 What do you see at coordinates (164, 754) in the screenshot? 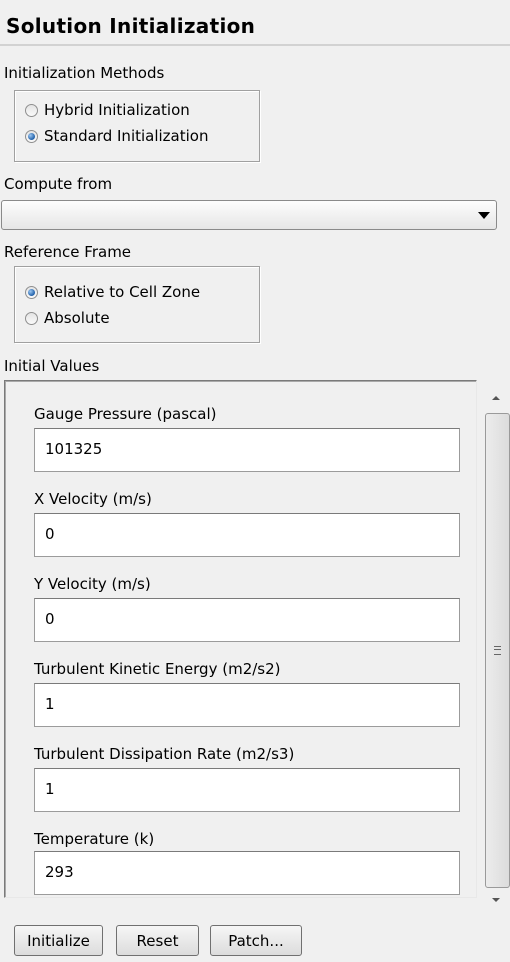
I see `turbulent-dissipation-rate-label: Turbulent Dissipation Rate (m2/s3)` at bounding box center [164, 754].